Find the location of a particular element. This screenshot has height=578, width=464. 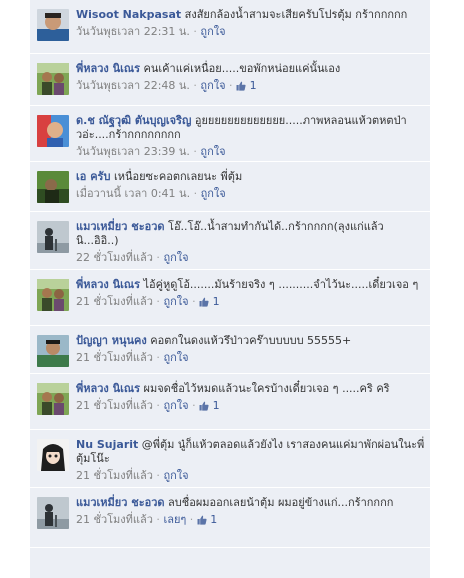

comment-meta: เมื่อวานนี้ เวลา 0:41 น. · ถูกใจ is located at coordinates (251, 194).